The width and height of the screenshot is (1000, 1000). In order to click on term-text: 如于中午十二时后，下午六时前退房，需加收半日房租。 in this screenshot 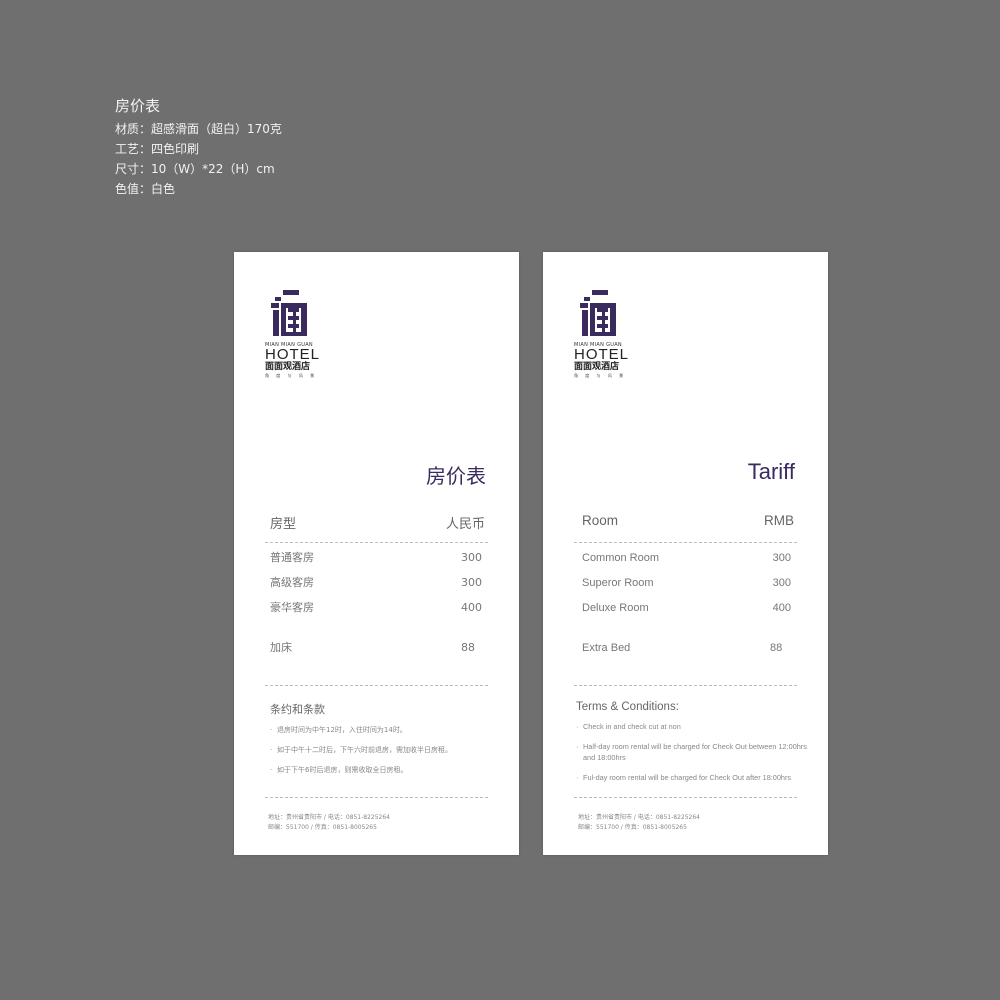, I will do `click(364, 750)`.